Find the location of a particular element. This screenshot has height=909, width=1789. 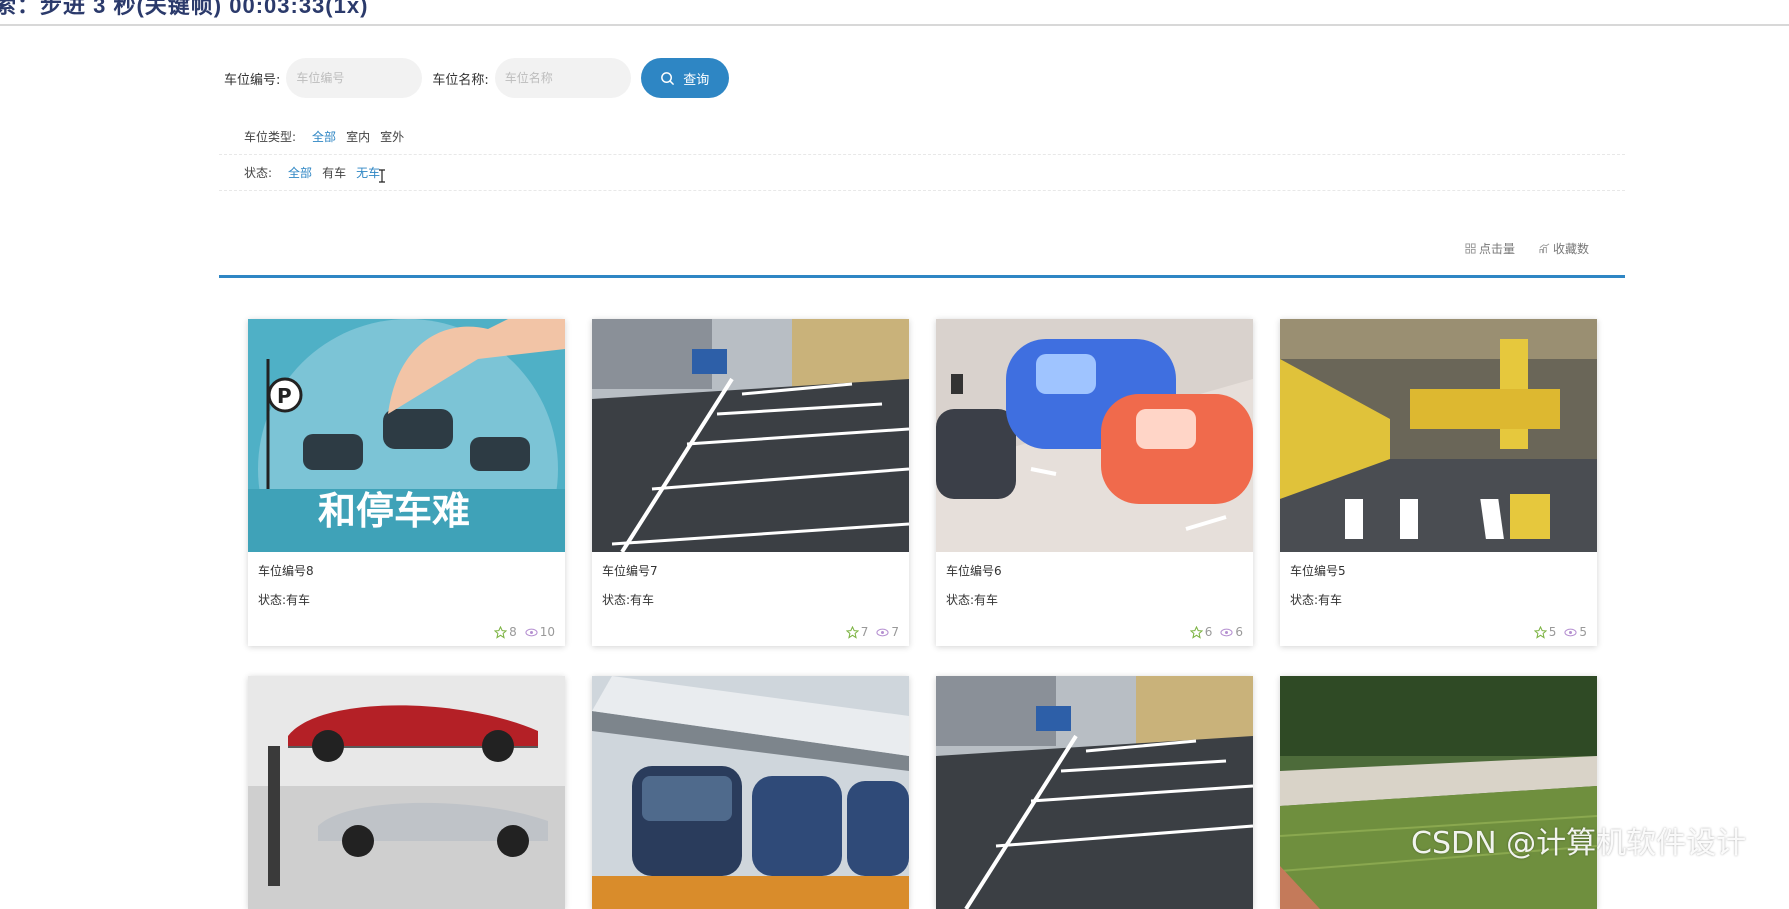

search-bar: 车位编号: 车位名称: 查询 is located at coordinates (476, 78).